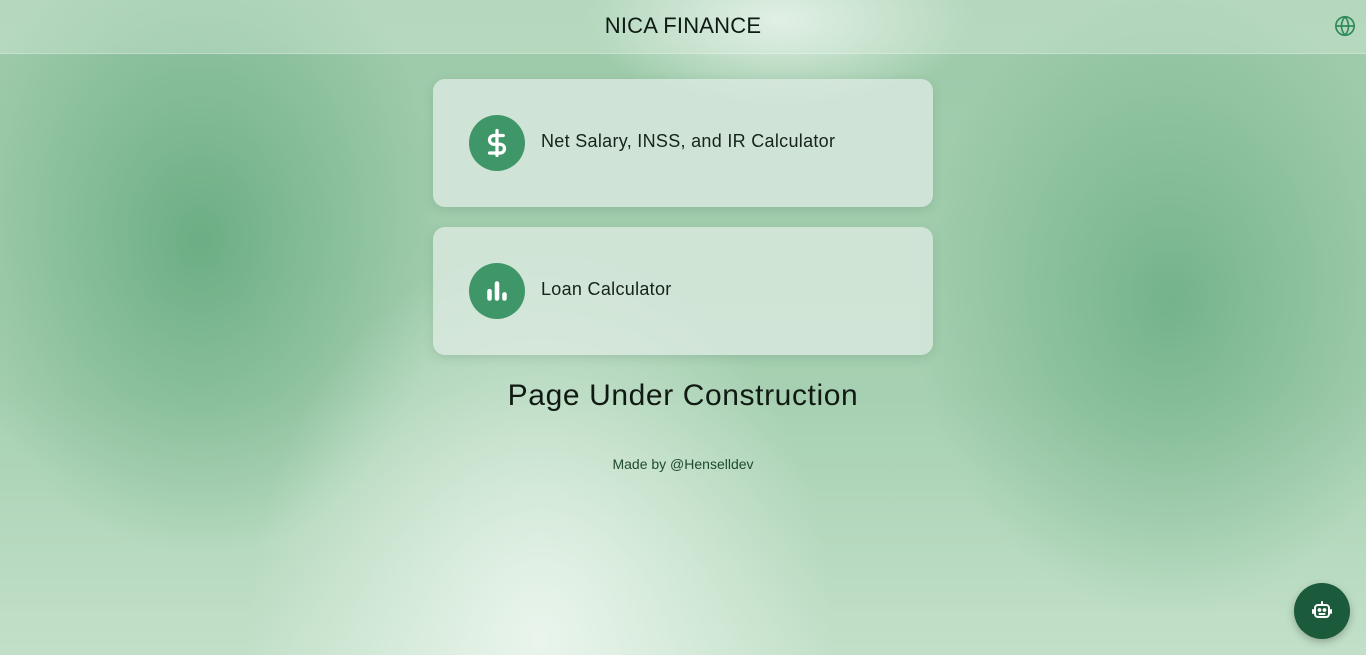  Describe the element at coordinates (688, 141) in the screenshot. I see `salary-calculator-label: Net Salary, INSS, and IR Calculator` at that location.